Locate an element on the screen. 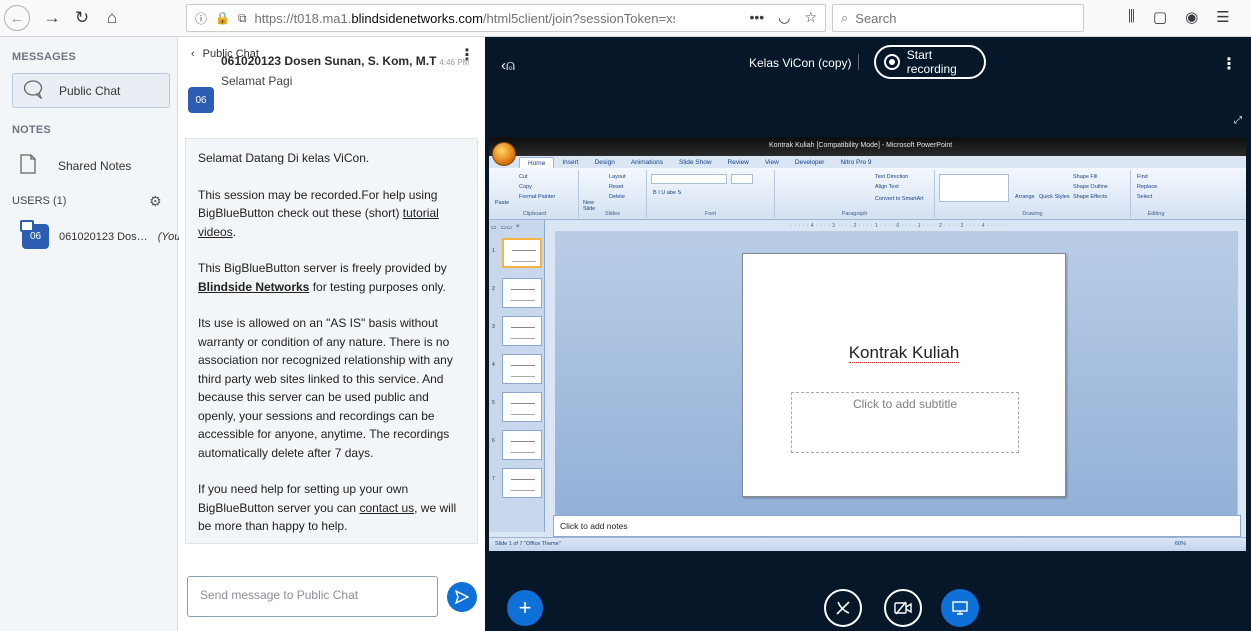 The image size is (1251, 631). ppt-group-clipboard: Paste Cut Copy Format Painter Clipboard is located at coordinates (535, 194).